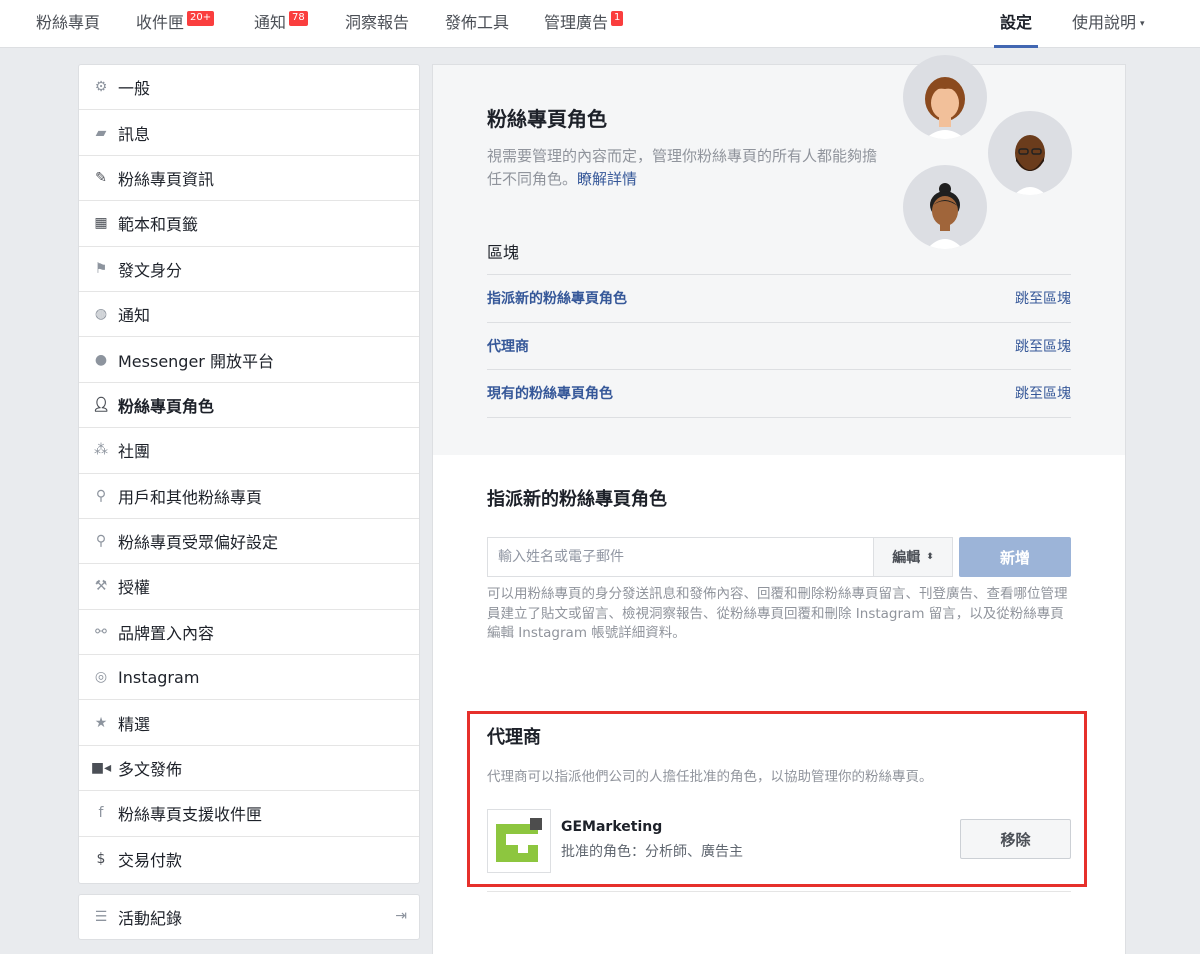 The height and width of the screenshot is (954, 1200). Describe the element at coordinates (249, 723) in the screenshot. I see `sidebar-item-featured: ★ 精選` at that location.